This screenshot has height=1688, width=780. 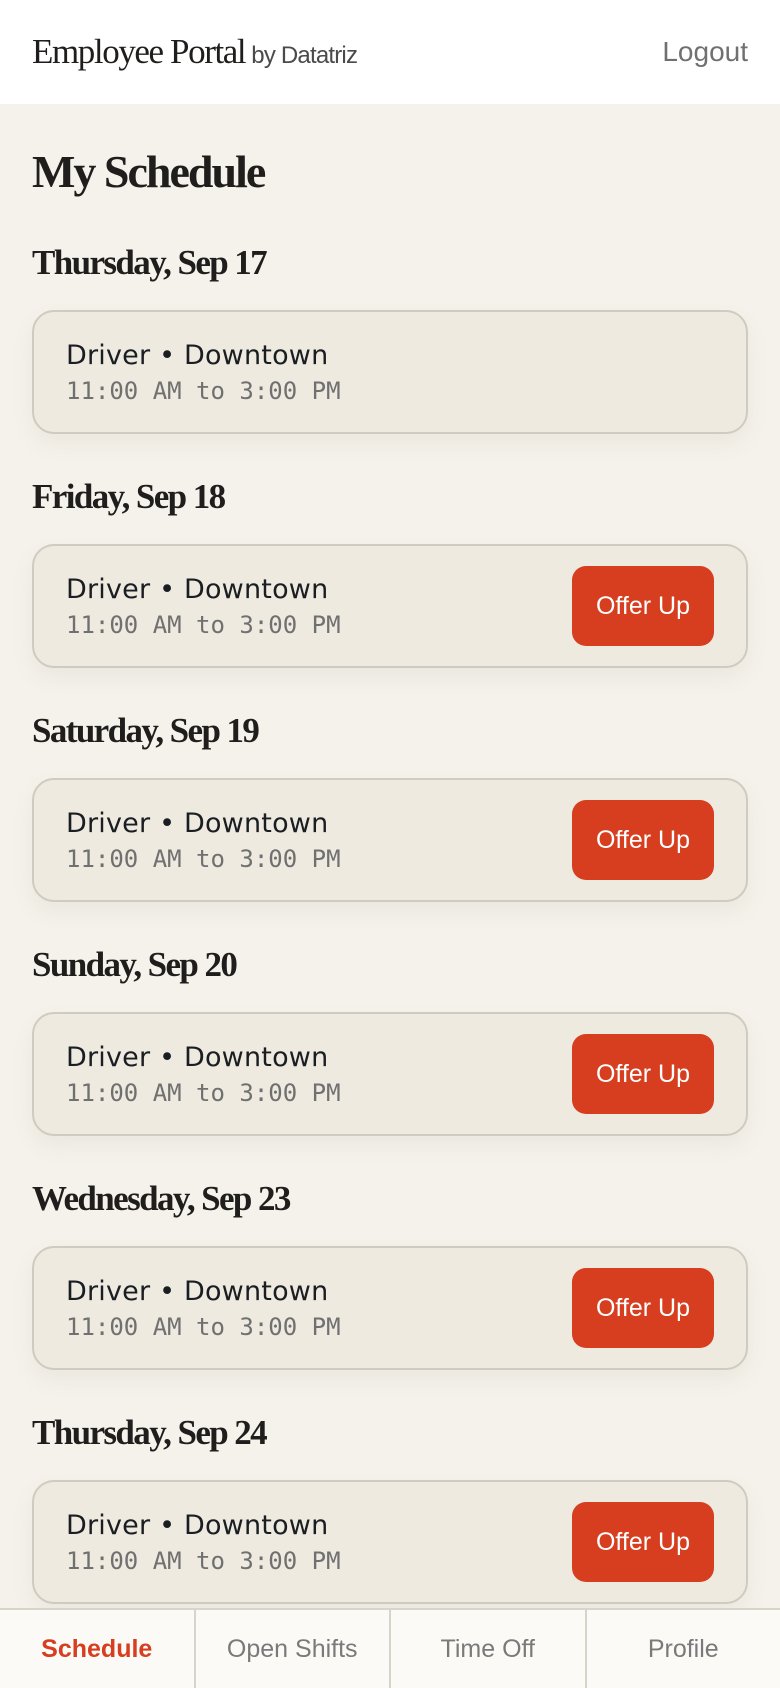 I want to click on brand: Employee Portal by Datatriz, so click(x=195, y=52).